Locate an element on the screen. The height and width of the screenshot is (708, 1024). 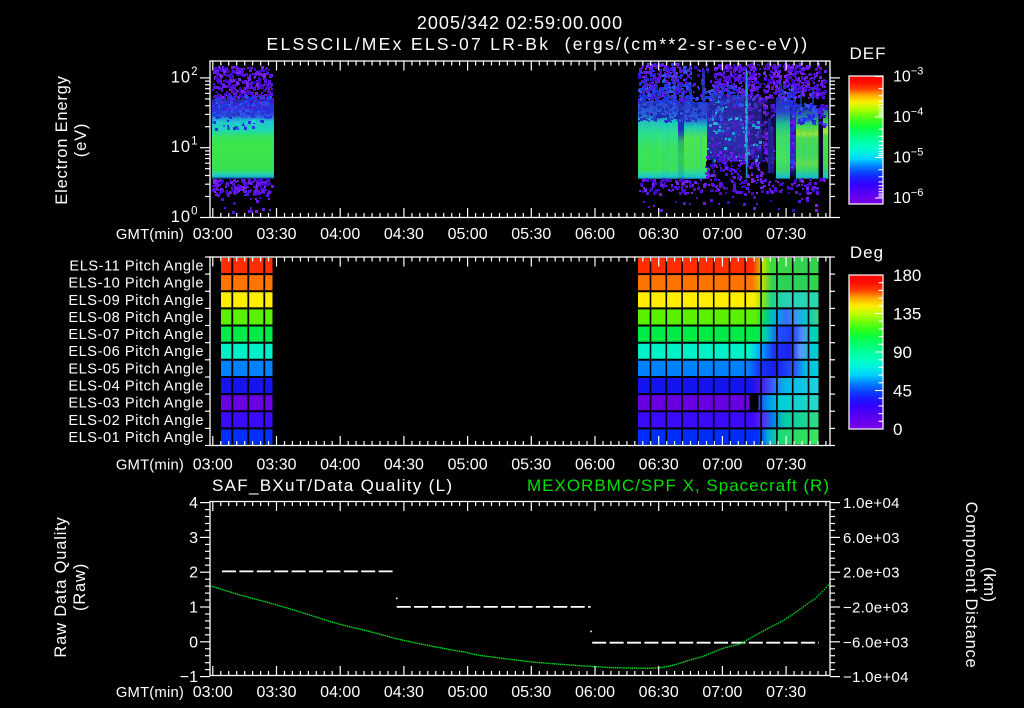
svg-text: 4 is located at coordinates (193, 503).